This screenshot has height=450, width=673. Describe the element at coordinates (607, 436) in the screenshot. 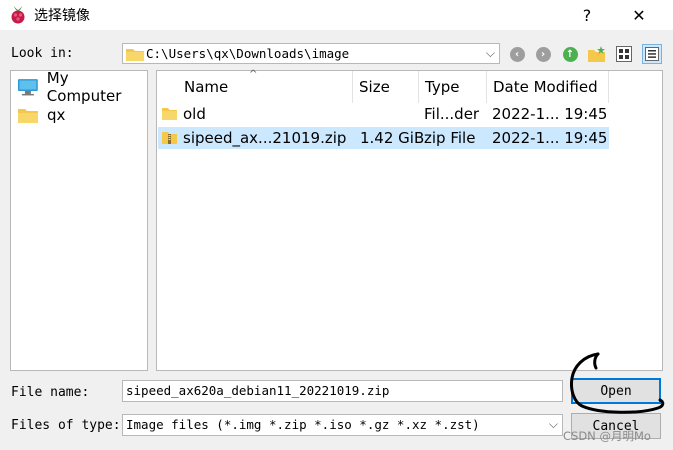

I see `watermark-text: CSDN @月明Mo` at that location.